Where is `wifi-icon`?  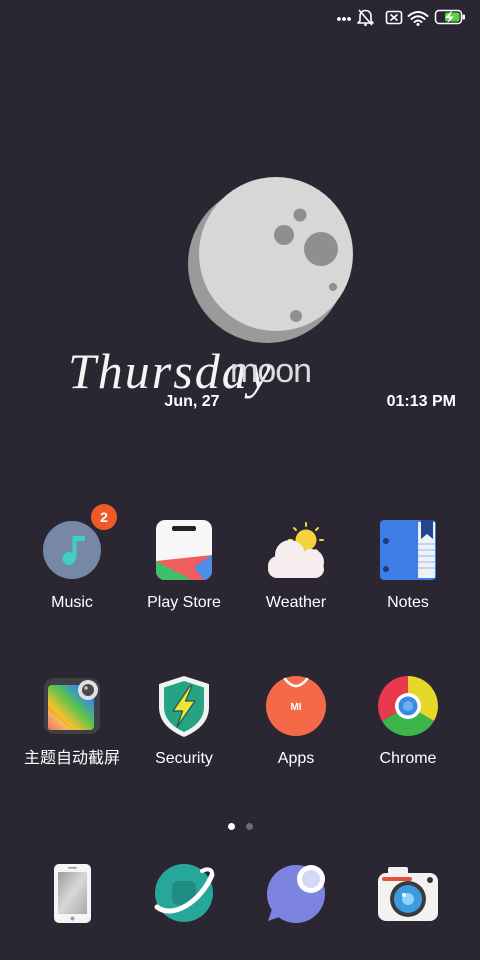
wifi-icon is located at coordinates (418, 18).